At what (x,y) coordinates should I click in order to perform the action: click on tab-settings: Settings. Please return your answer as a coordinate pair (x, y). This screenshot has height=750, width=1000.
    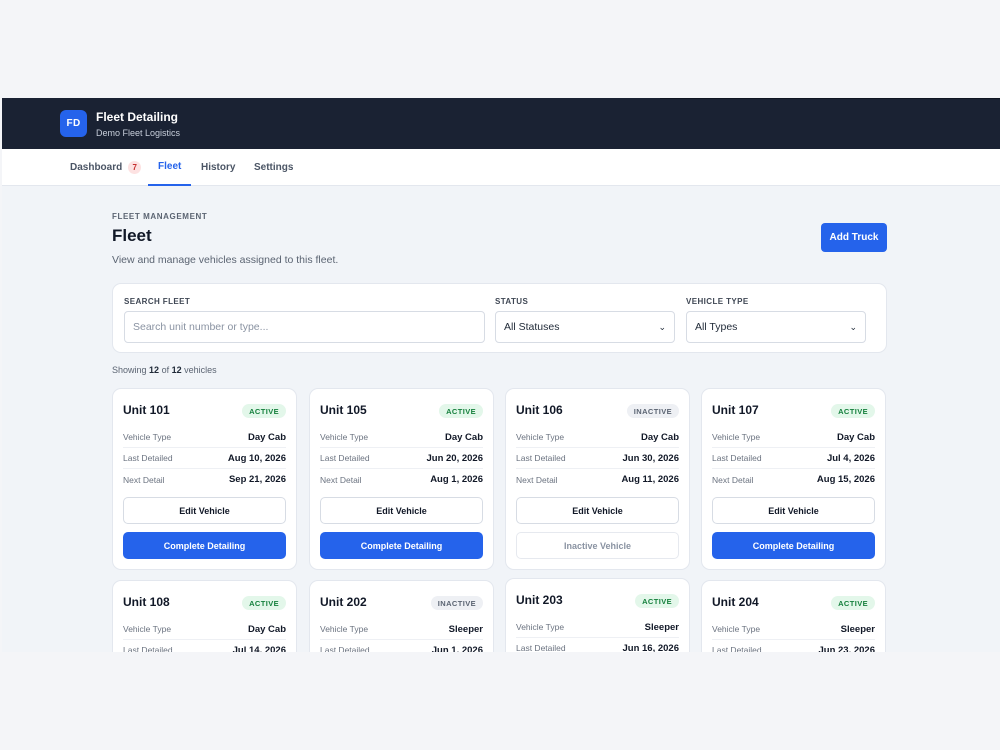
    Looking at the image, I should click on (273, 167).